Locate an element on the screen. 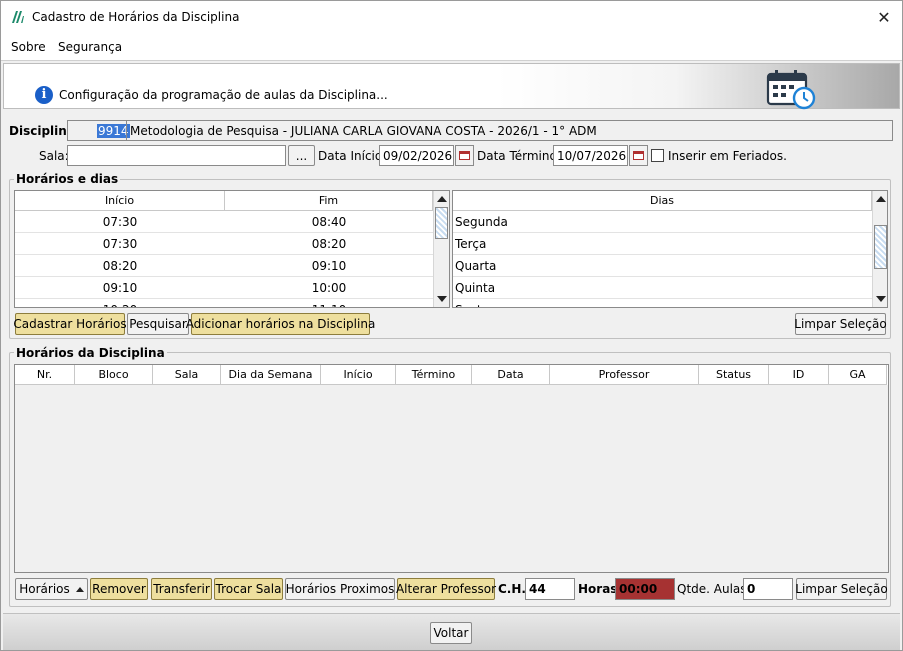 The height and width of the screenshot is (651, 903). ch-field: 44 is located at coordinates (550, 589).